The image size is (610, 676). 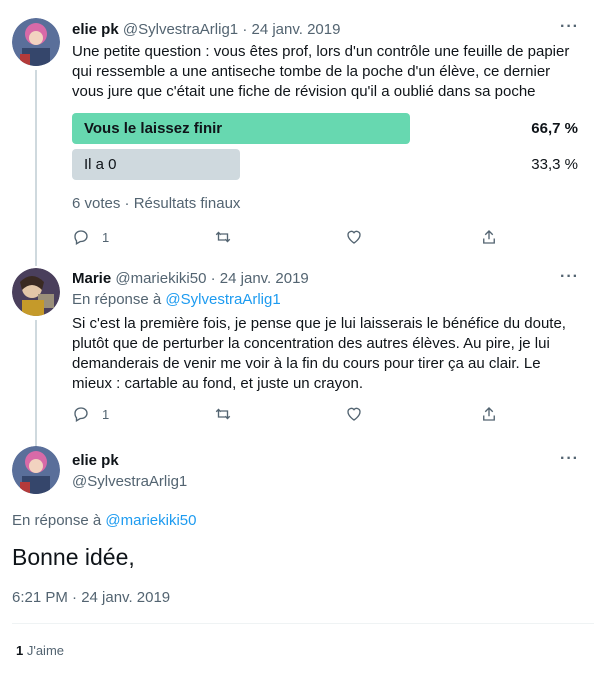 What do you see at coordinates (156, 203) in the screenshot?
I see `poll-meta: 6 votes · Résultats finaux` at bounding box center [156, 203].